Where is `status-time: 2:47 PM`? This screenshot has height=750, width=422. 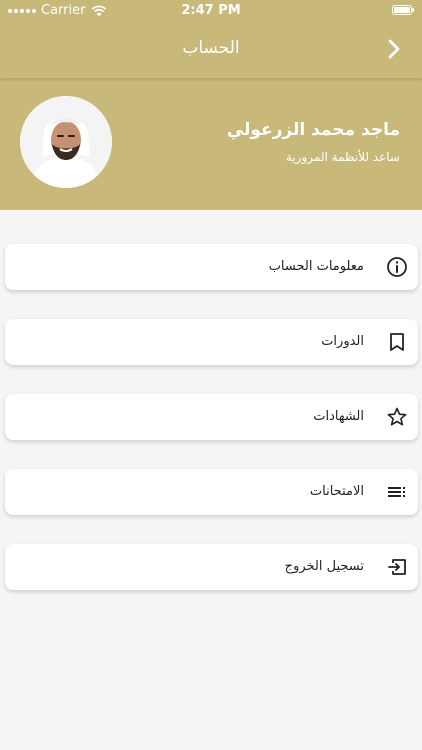 status-time: 2:47 PM is located at coordinates (211, 10).